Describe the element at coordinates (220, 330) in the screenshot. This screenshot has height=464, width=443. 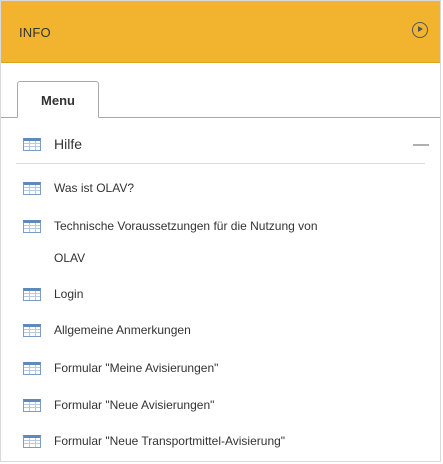
I see `menu-item-allgemeine-anmerkungen: Allgemeine Anmerkungen` at that location.